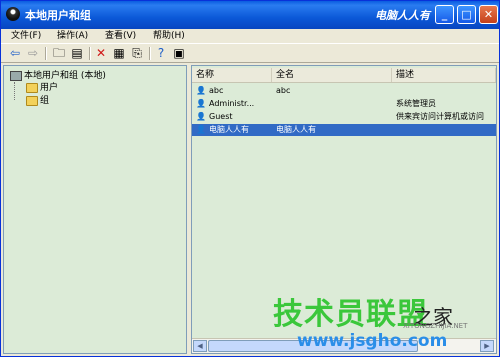  I want to click on tree-item-users: 用户, so click(41, 88).